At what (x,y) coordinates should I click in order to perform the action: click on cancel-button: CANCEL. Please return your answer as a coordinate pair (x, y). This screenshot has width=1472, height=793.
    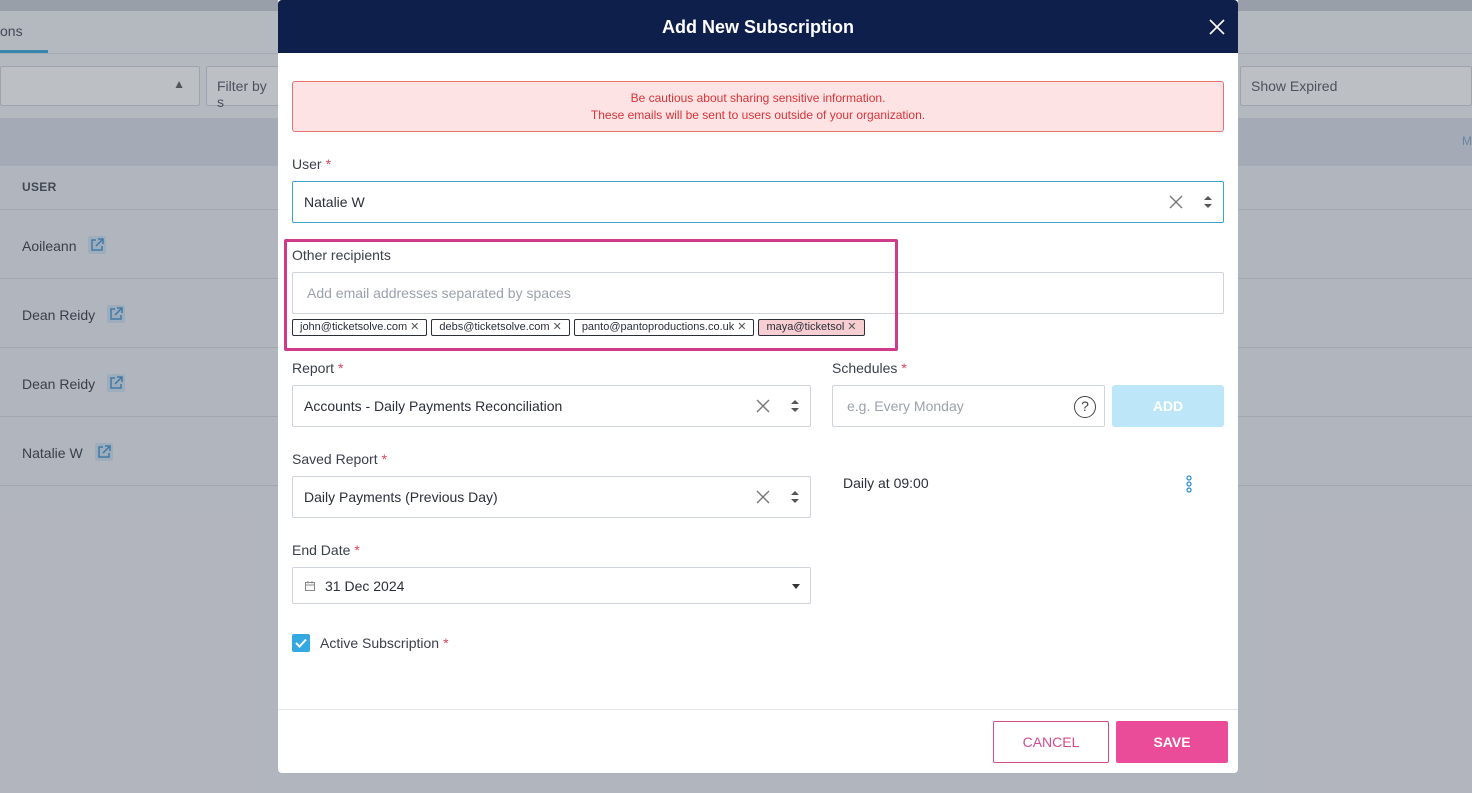
    Looking at the image, I should click on (1051, 742).